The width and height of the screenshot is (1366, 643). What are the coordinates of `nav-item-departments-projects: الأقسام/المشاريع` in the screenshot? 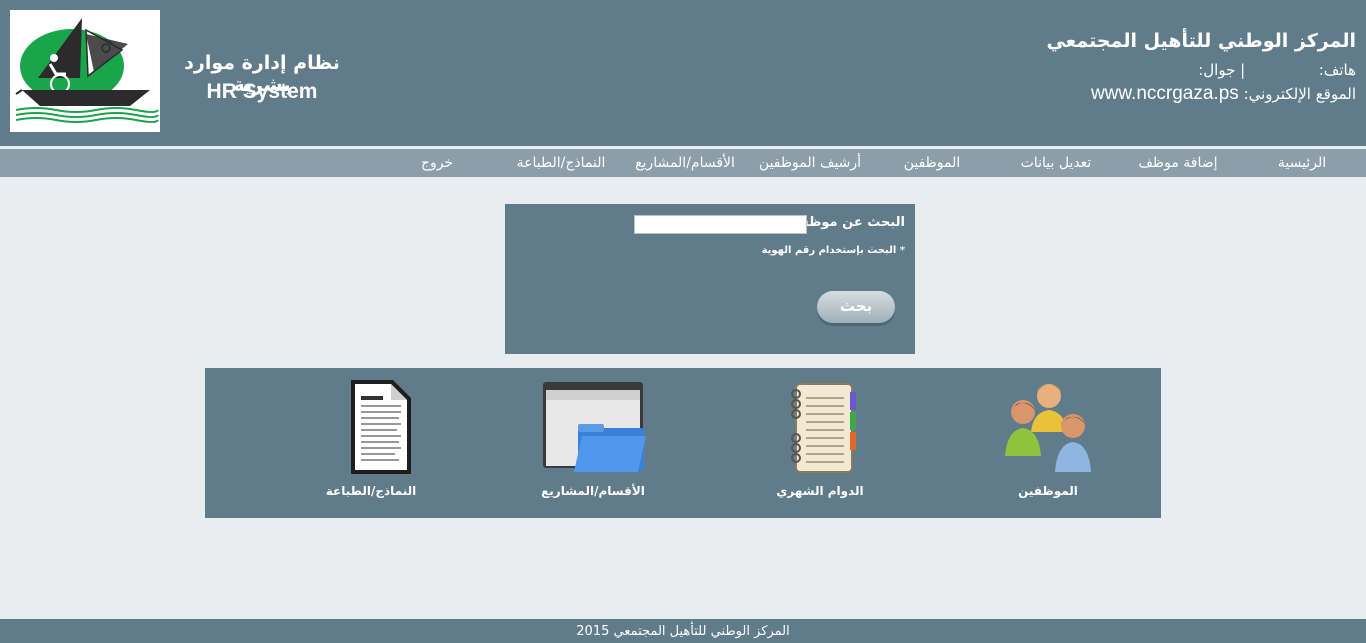 It's located at (685, 163).